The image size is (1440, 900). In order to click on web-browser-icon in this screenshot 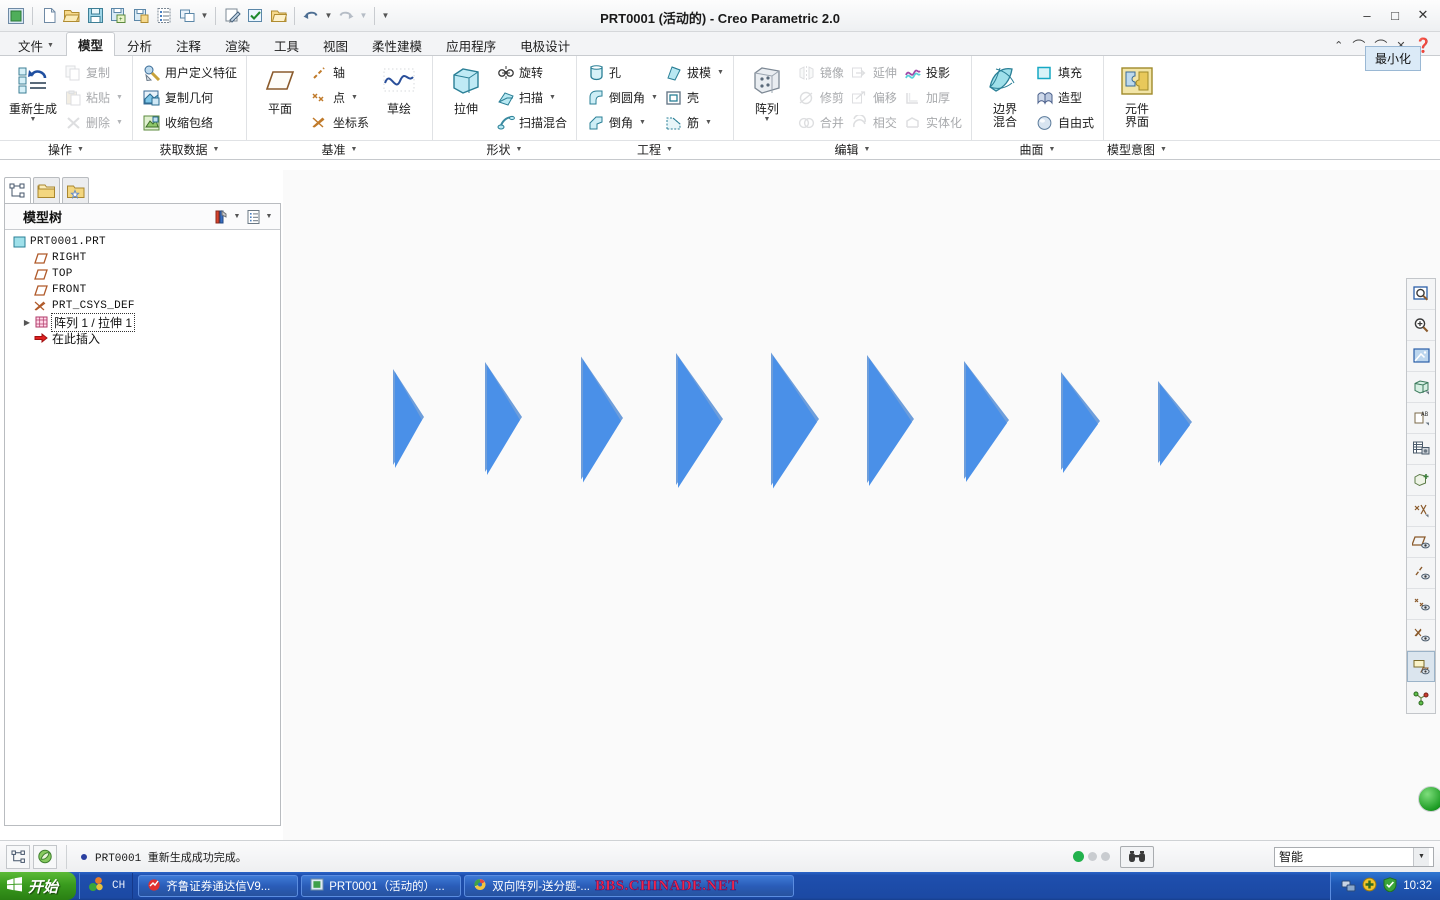, I will do `click(45, 856)`.